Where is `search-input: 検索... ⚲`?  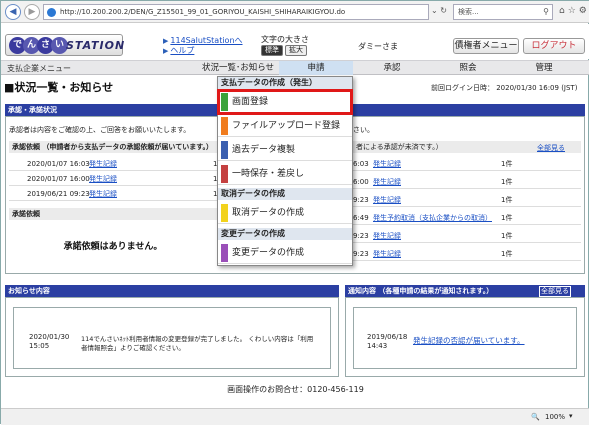
search-input: 検索... ⚲ is located at coordinates (503, 12).